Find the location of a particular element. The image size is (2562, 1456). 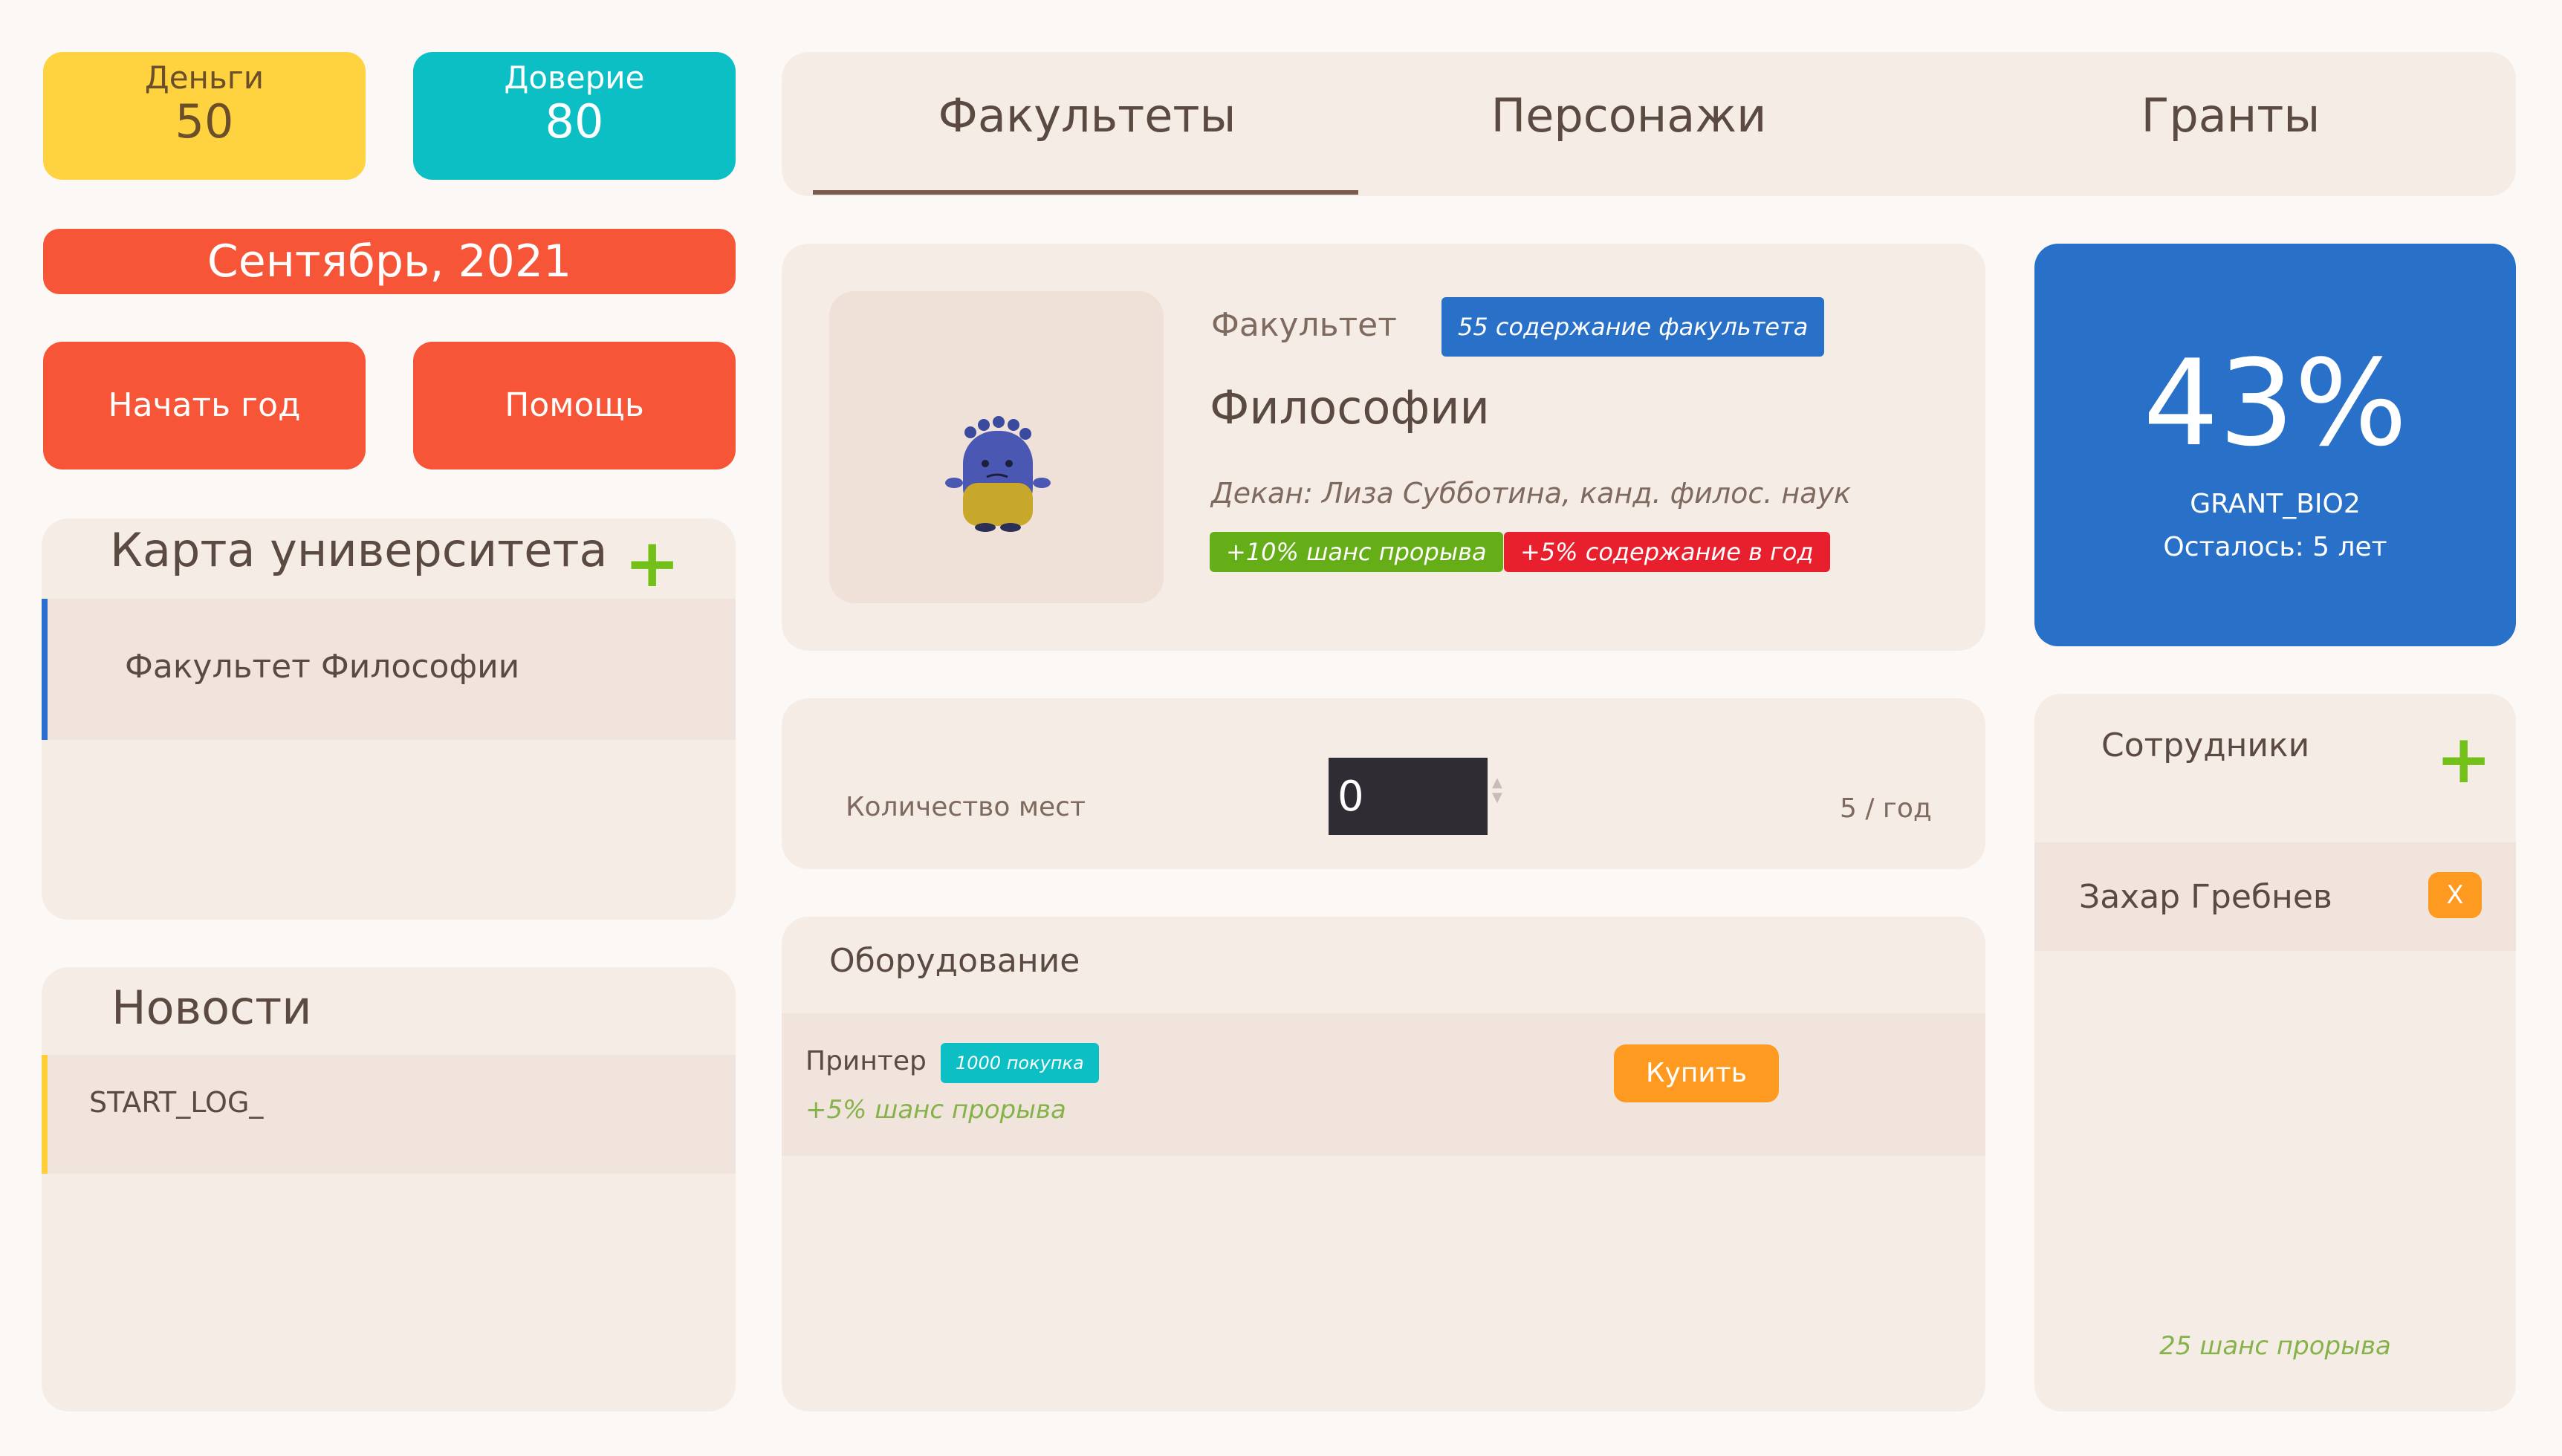

places-panel: Количество мест ▲▼ 5 / год is located at coordinates (1383, 784).